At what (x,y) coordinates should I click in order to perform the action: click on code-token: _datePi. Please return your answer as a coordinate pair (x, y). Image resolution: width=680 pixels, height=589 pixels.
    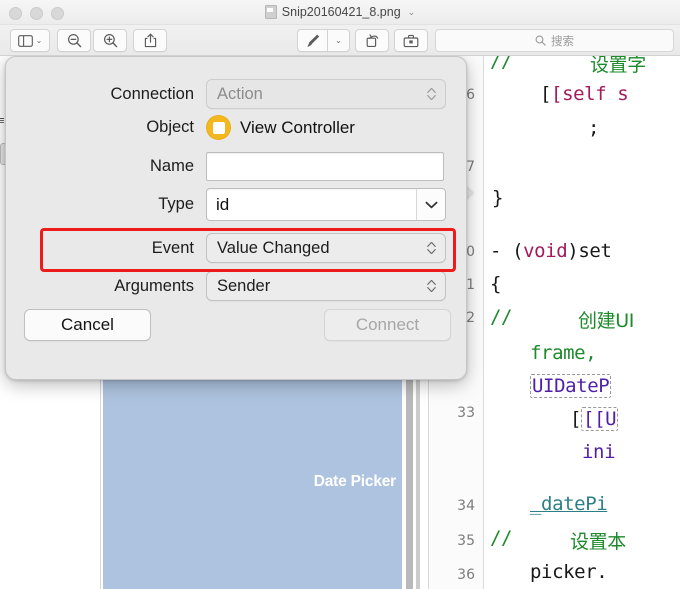
    Looking at the image, I should click on (569, 504).